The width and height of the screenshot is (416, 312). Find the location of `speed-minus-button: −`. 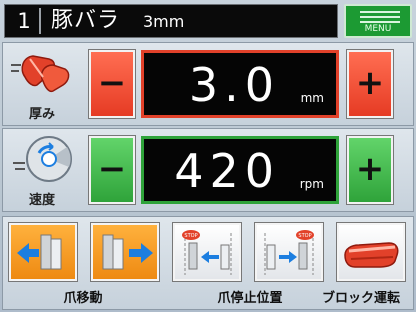

speed-minus-button: − is located at coordinates (112, 170).